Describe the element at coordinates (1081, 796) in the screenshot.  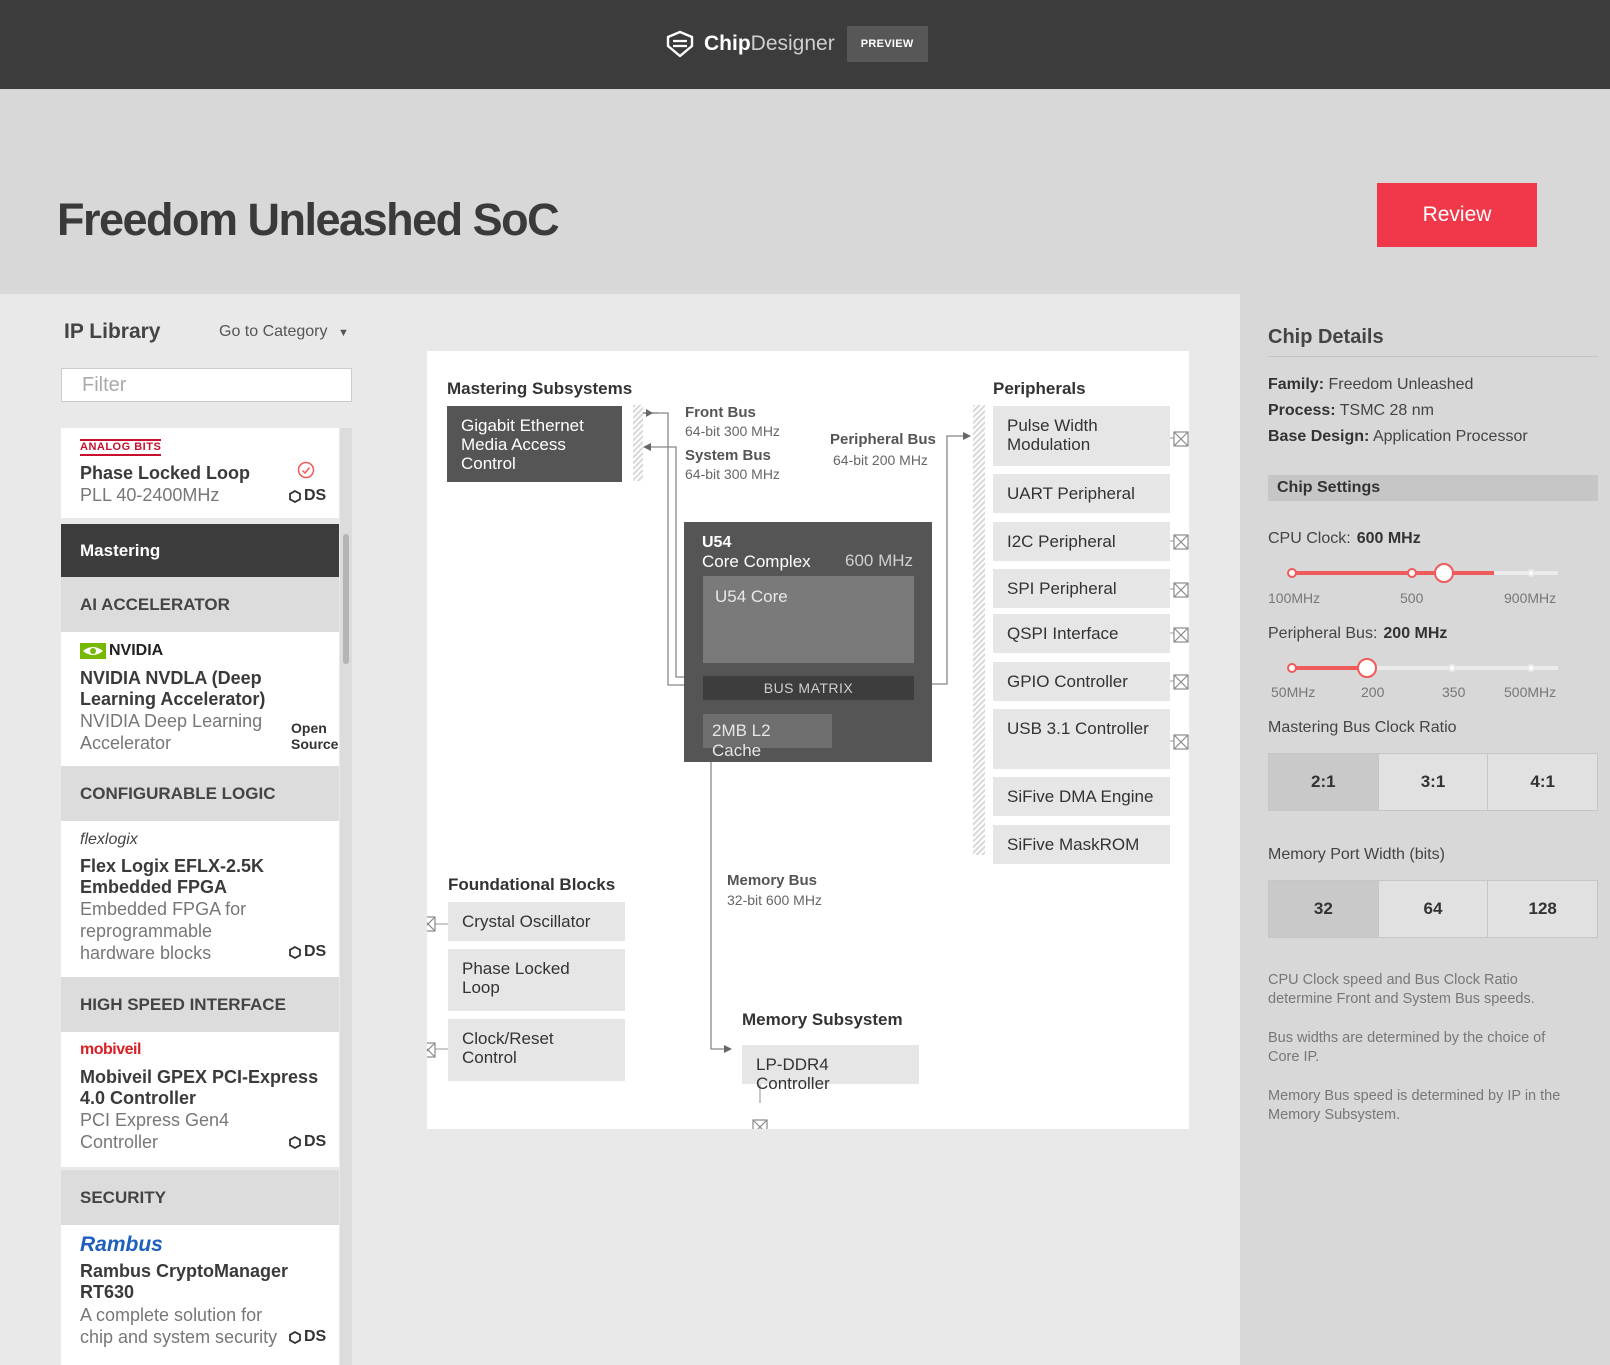
I see `peripheral-dma: SiFive DMA Engine` at that location.